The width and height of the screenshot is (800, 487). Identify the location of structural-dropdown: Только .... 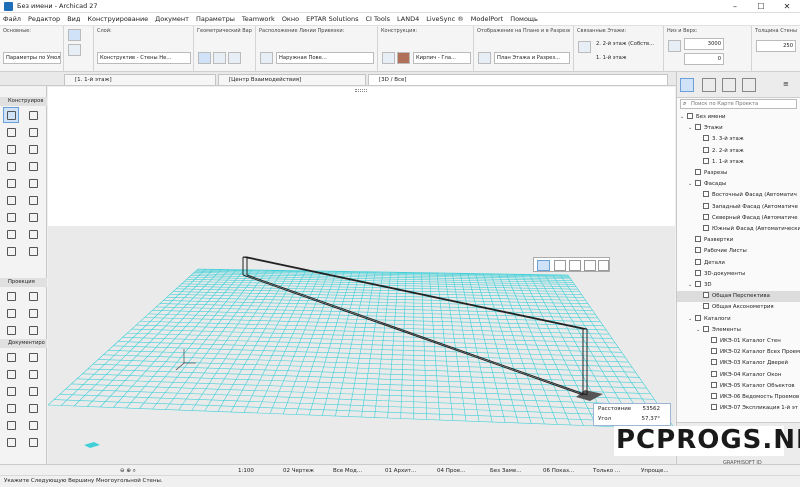
(611, 471).